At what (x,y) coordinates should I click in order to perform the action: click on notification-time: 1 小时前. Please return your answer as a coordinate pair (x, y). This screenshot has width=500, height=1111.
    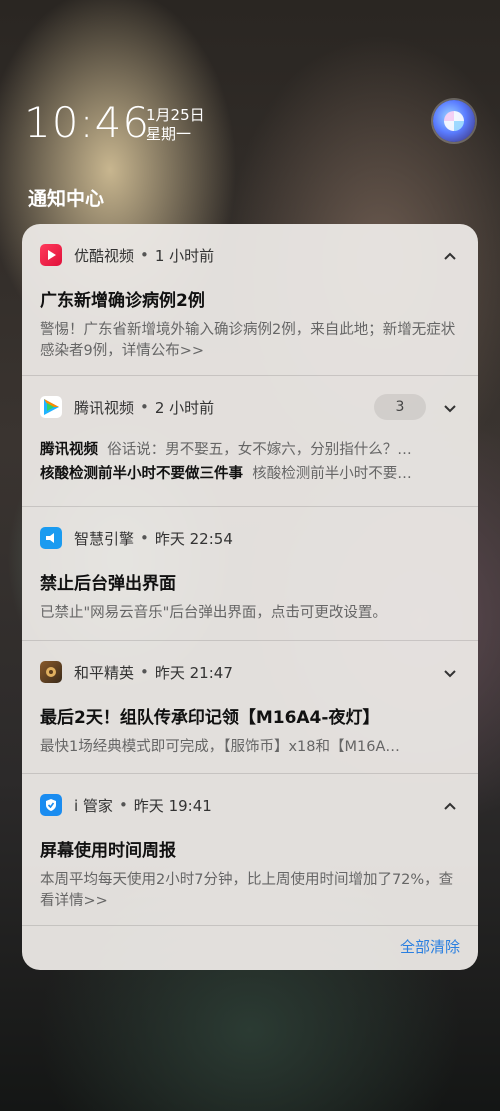
    Looking at the image, I should click on (184, 255).